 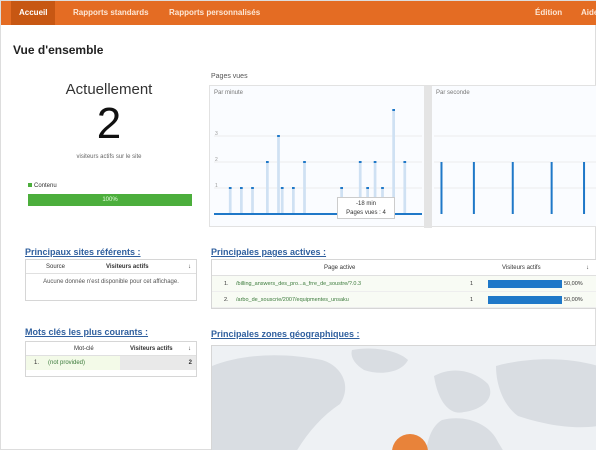 What do you see at coordinates (109, 89) in the screenshot?
I see `current-label: Actuellement` at bounding box center [109, 89].